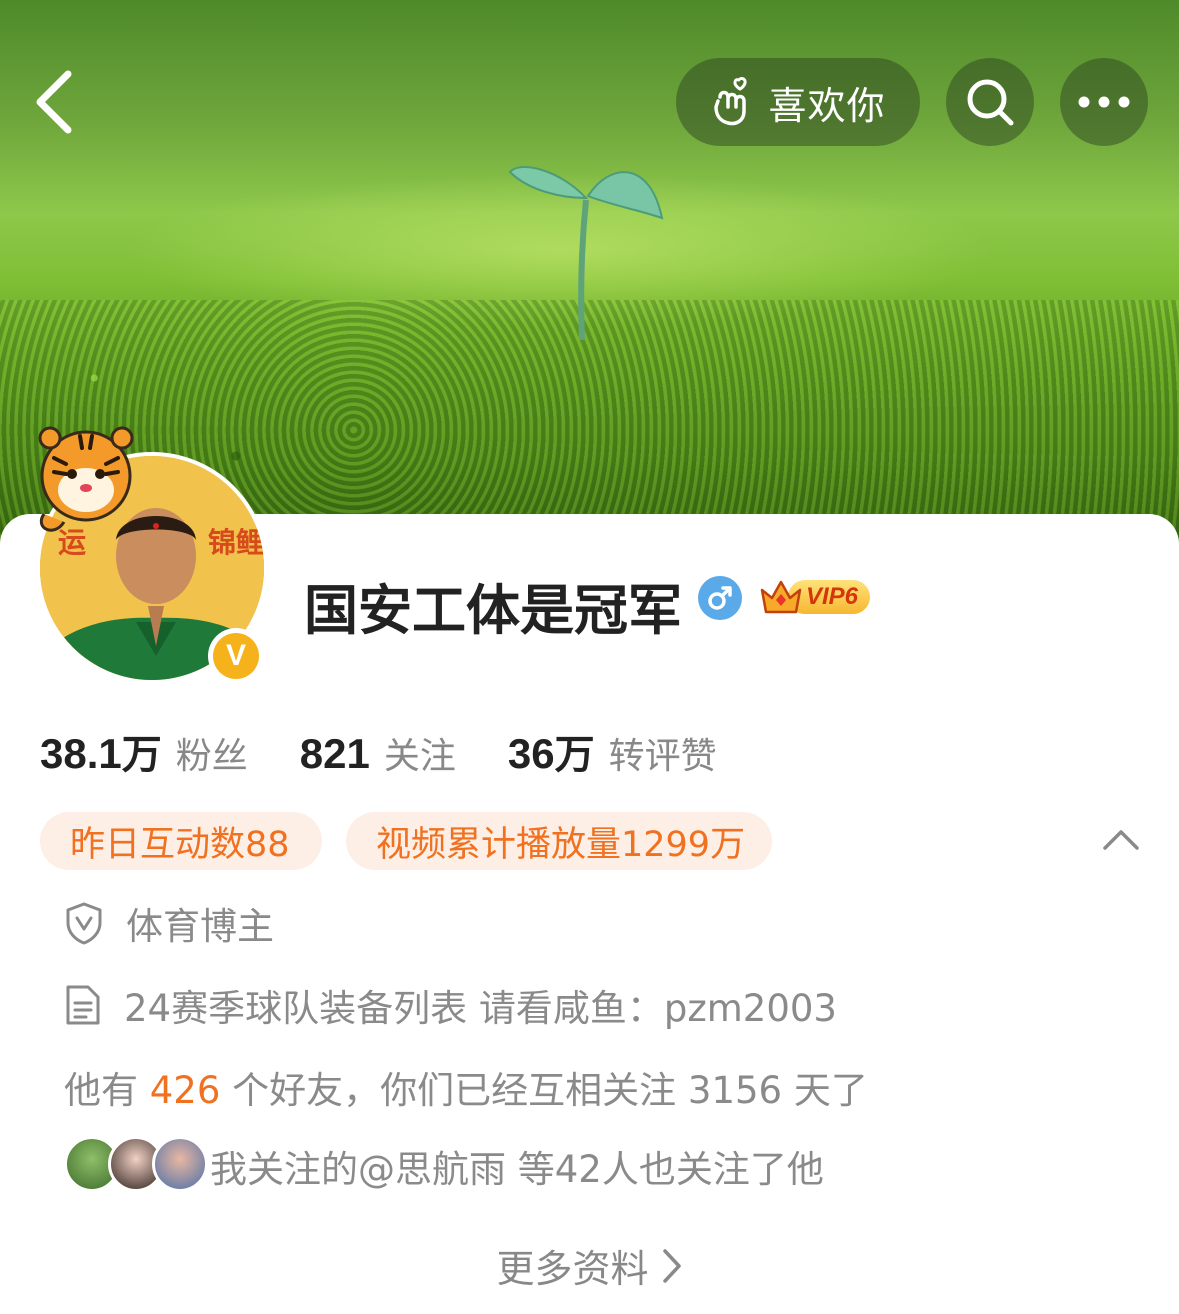  What do you see at coordinates (144, 751) in the screenshot?
I see `stat-followers: 38.1 万 粉丝` at bounding box center [144, 751].